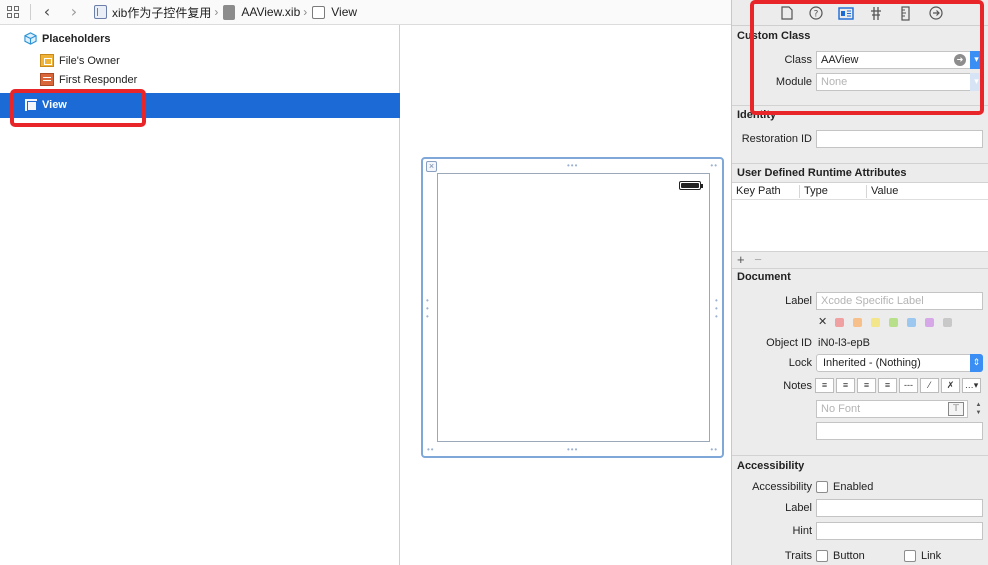  What do you see at coordinates (782, 487) in the screenshot?
I see `accessibility-label: Accessibility` at bounding box center [782, 487].